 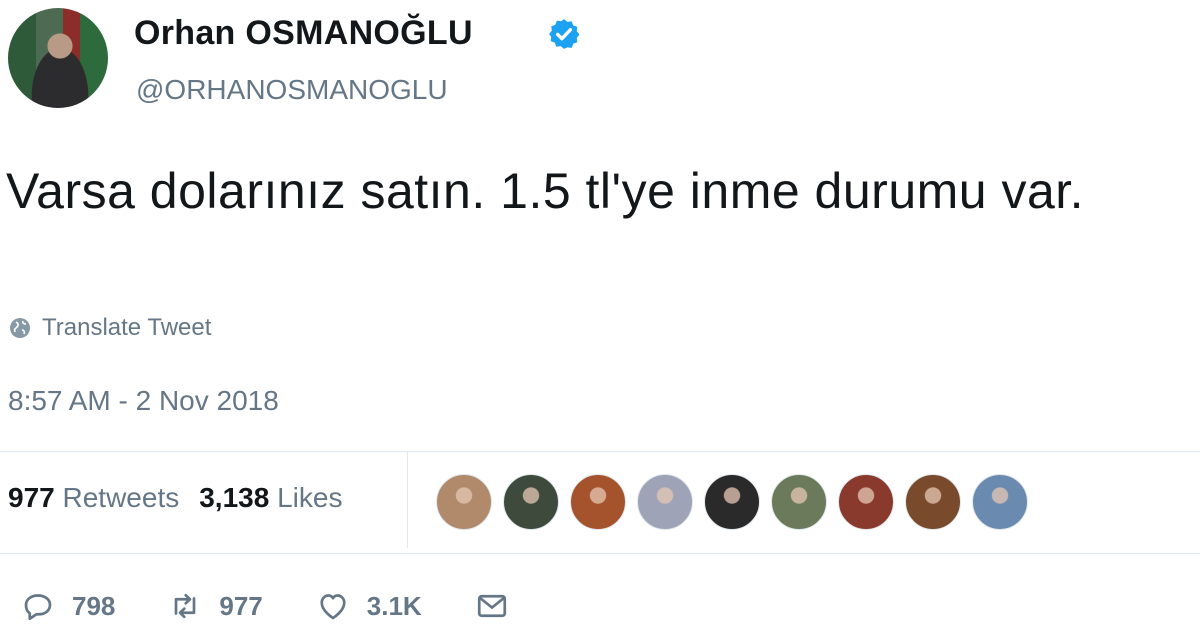 I want to click on translate-label: Translate Tweet, so click(x=127, y=327).